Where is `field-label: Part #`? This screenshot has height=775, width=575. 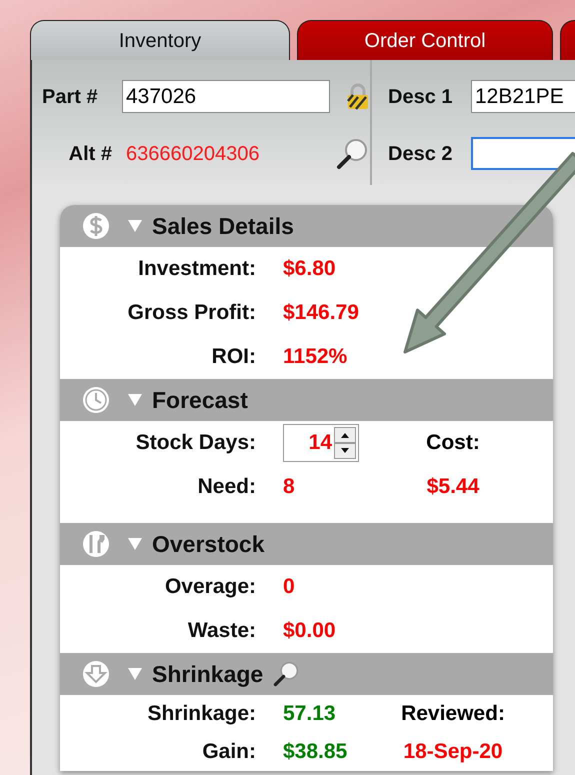
field-label: Part # is located at coordinates (70, 97).